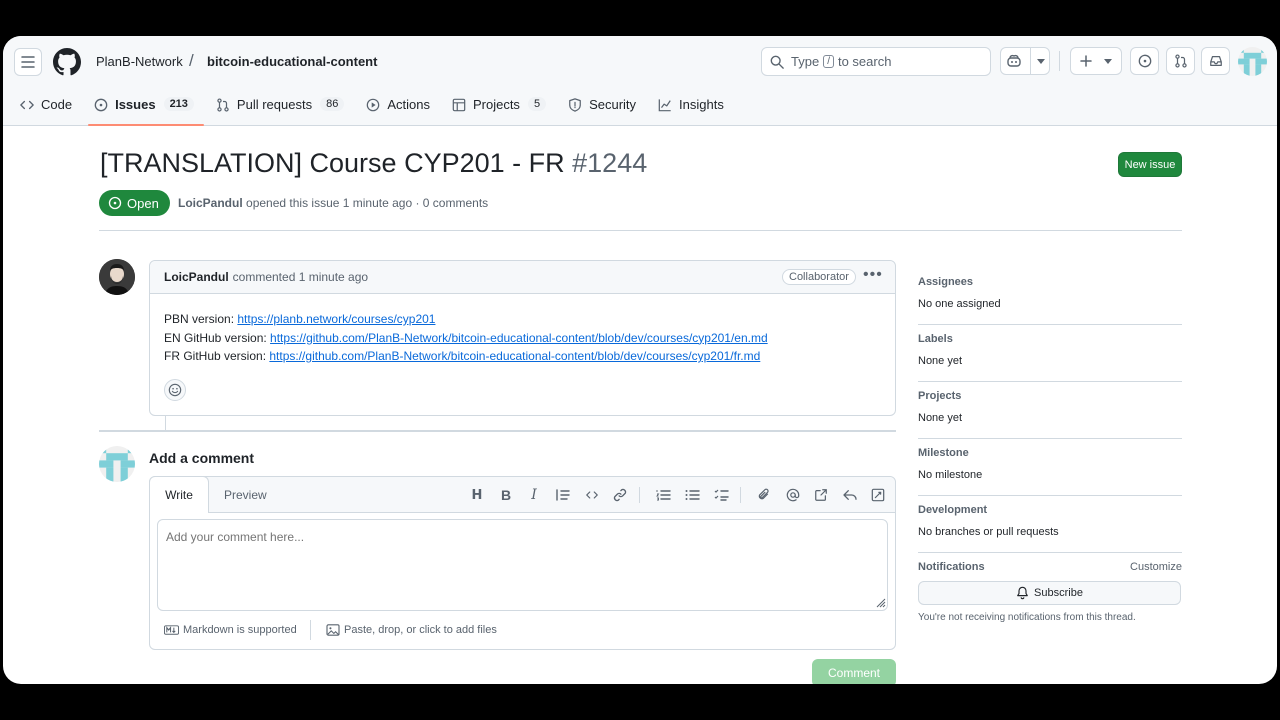 The image size is (1280, 720). What do you see at coordinates (821, 495) in the screenshot?
I see `cross-reference-icon` at bounding box center [821, 495].